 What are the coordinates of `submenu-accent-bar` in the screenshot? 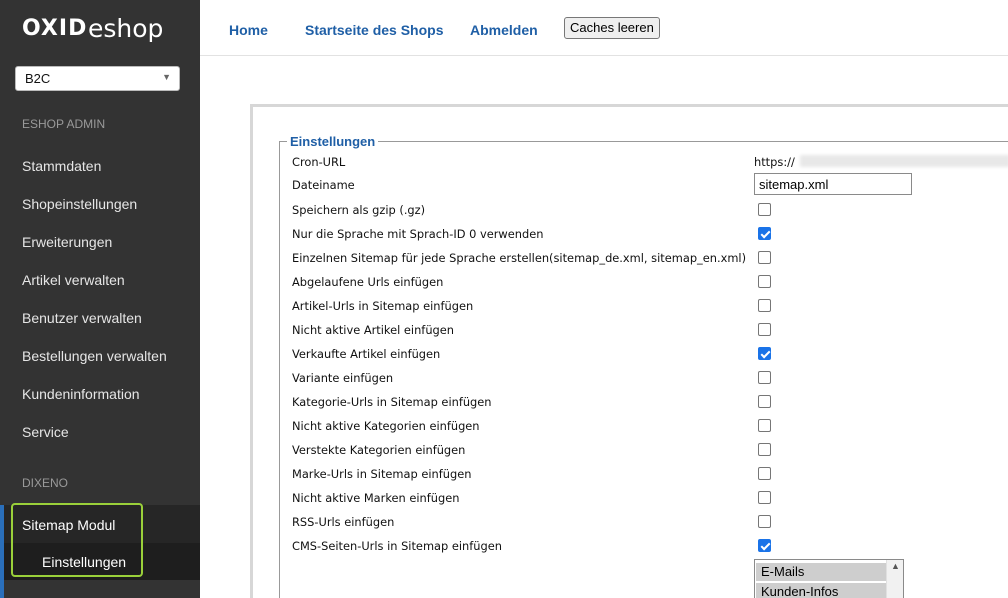 It's located at (2, 551).